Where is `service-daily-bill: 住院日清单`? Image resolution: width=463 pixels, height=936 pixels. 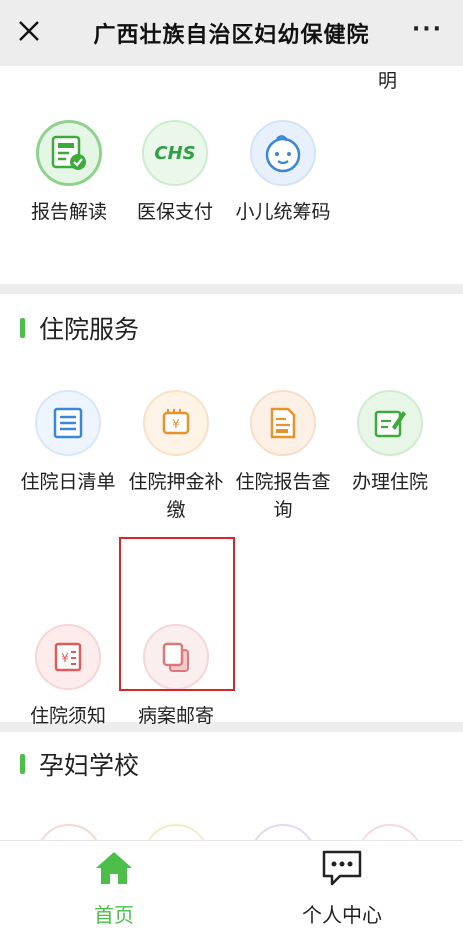
service-daily-bill: 住院日清单 is located at coordinates (68, 443).